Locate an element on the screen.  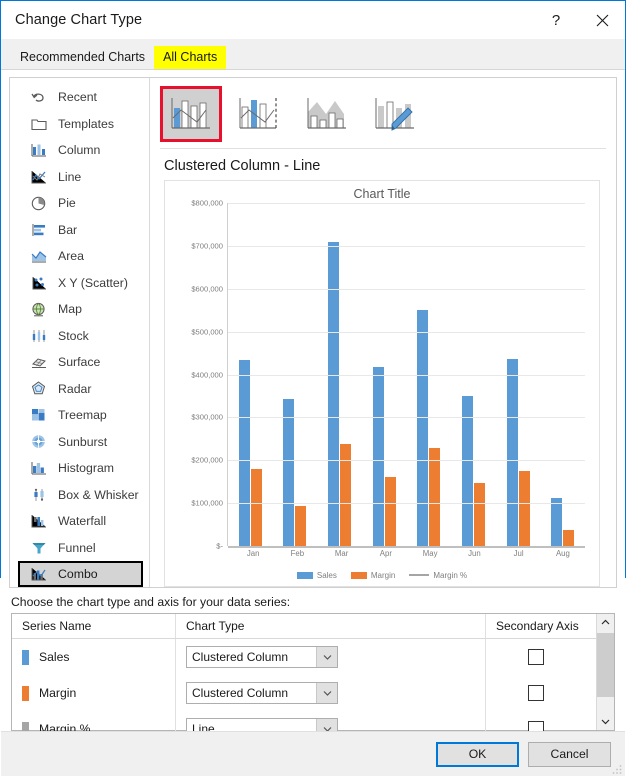
sidebar-item-map: Map is located at coordinates (79, 309).